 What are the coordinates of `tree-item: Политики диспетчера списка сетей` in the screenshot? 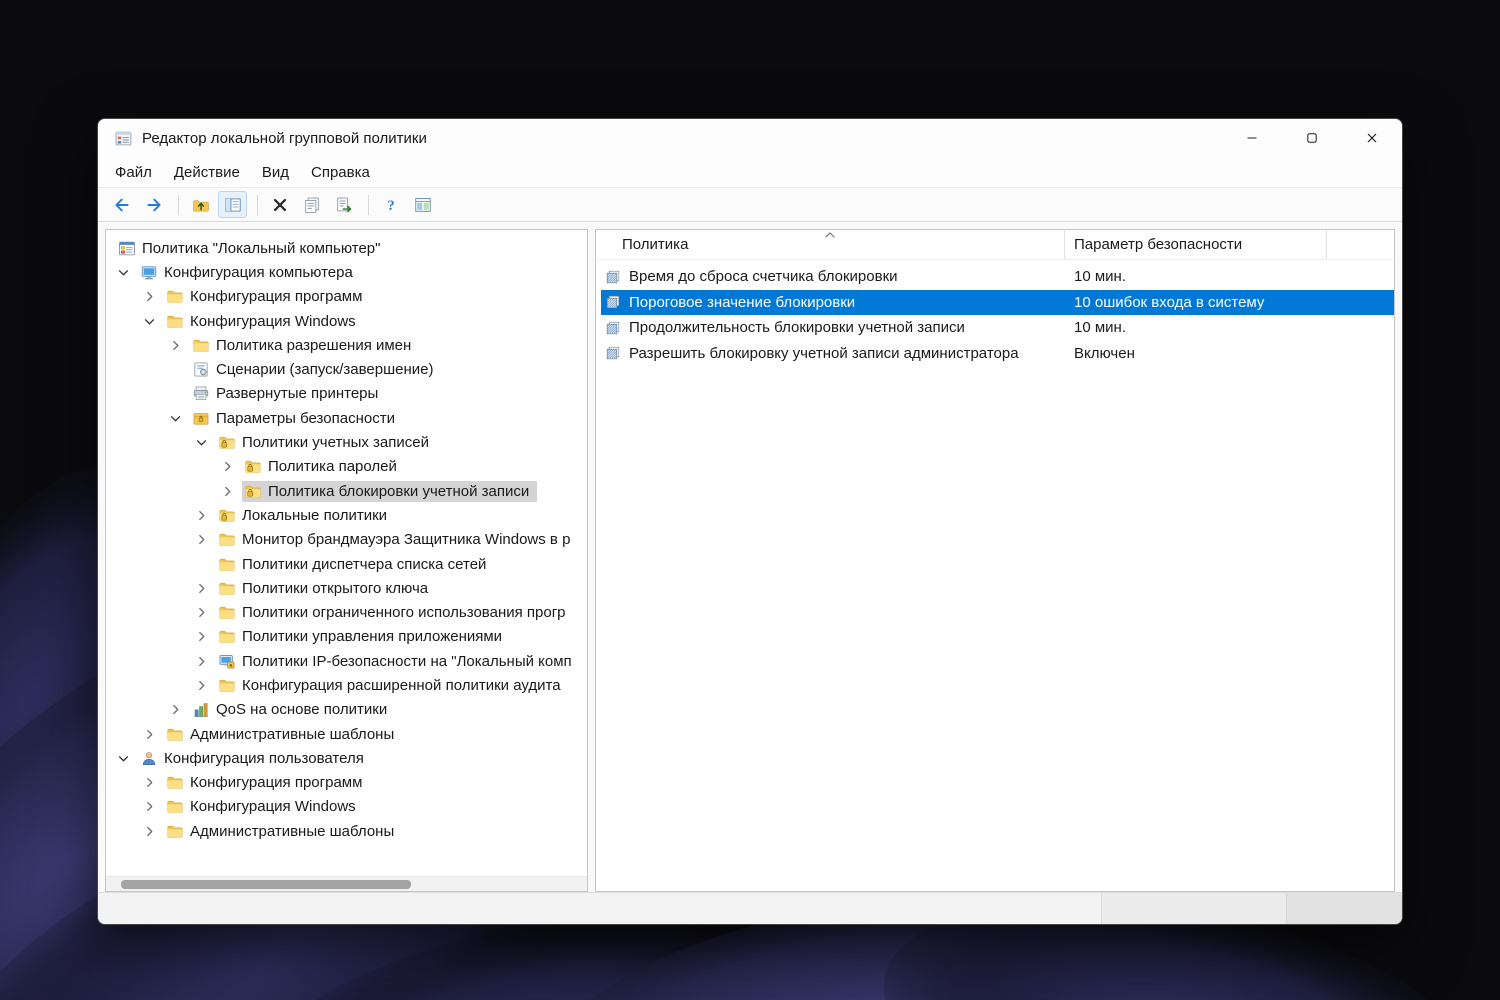 It's located at (346, 564).